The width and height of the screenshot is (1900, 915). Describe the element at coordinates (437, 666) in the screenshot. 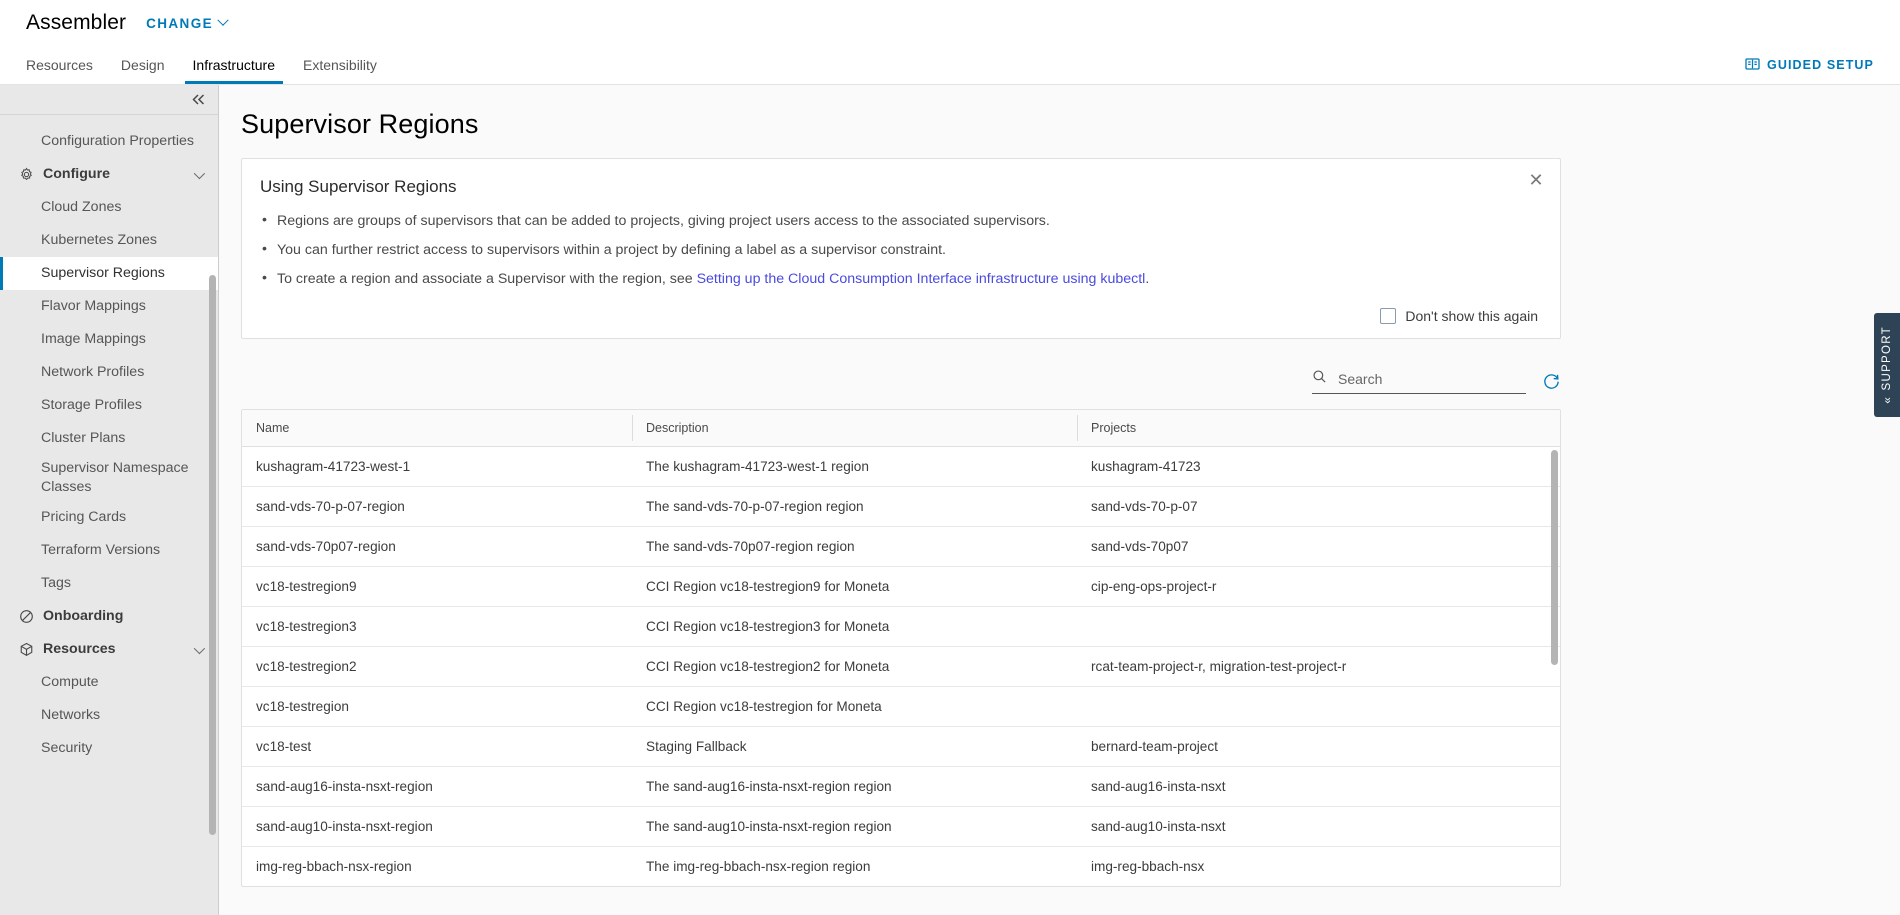

I see `region-name-cell: vc18-testregion2` at that location.